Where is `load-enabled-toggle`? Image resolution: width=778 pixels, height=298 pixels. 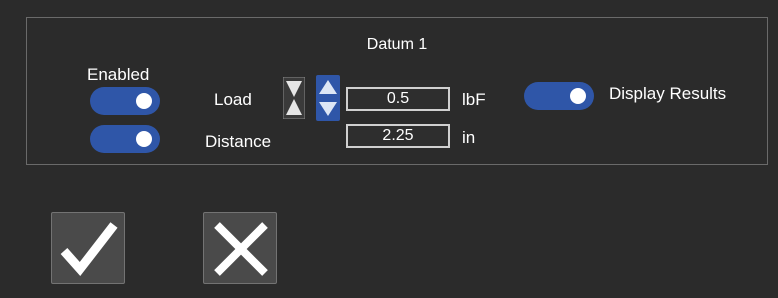 load-enabled-toggle is located at coordinates (125, 101).